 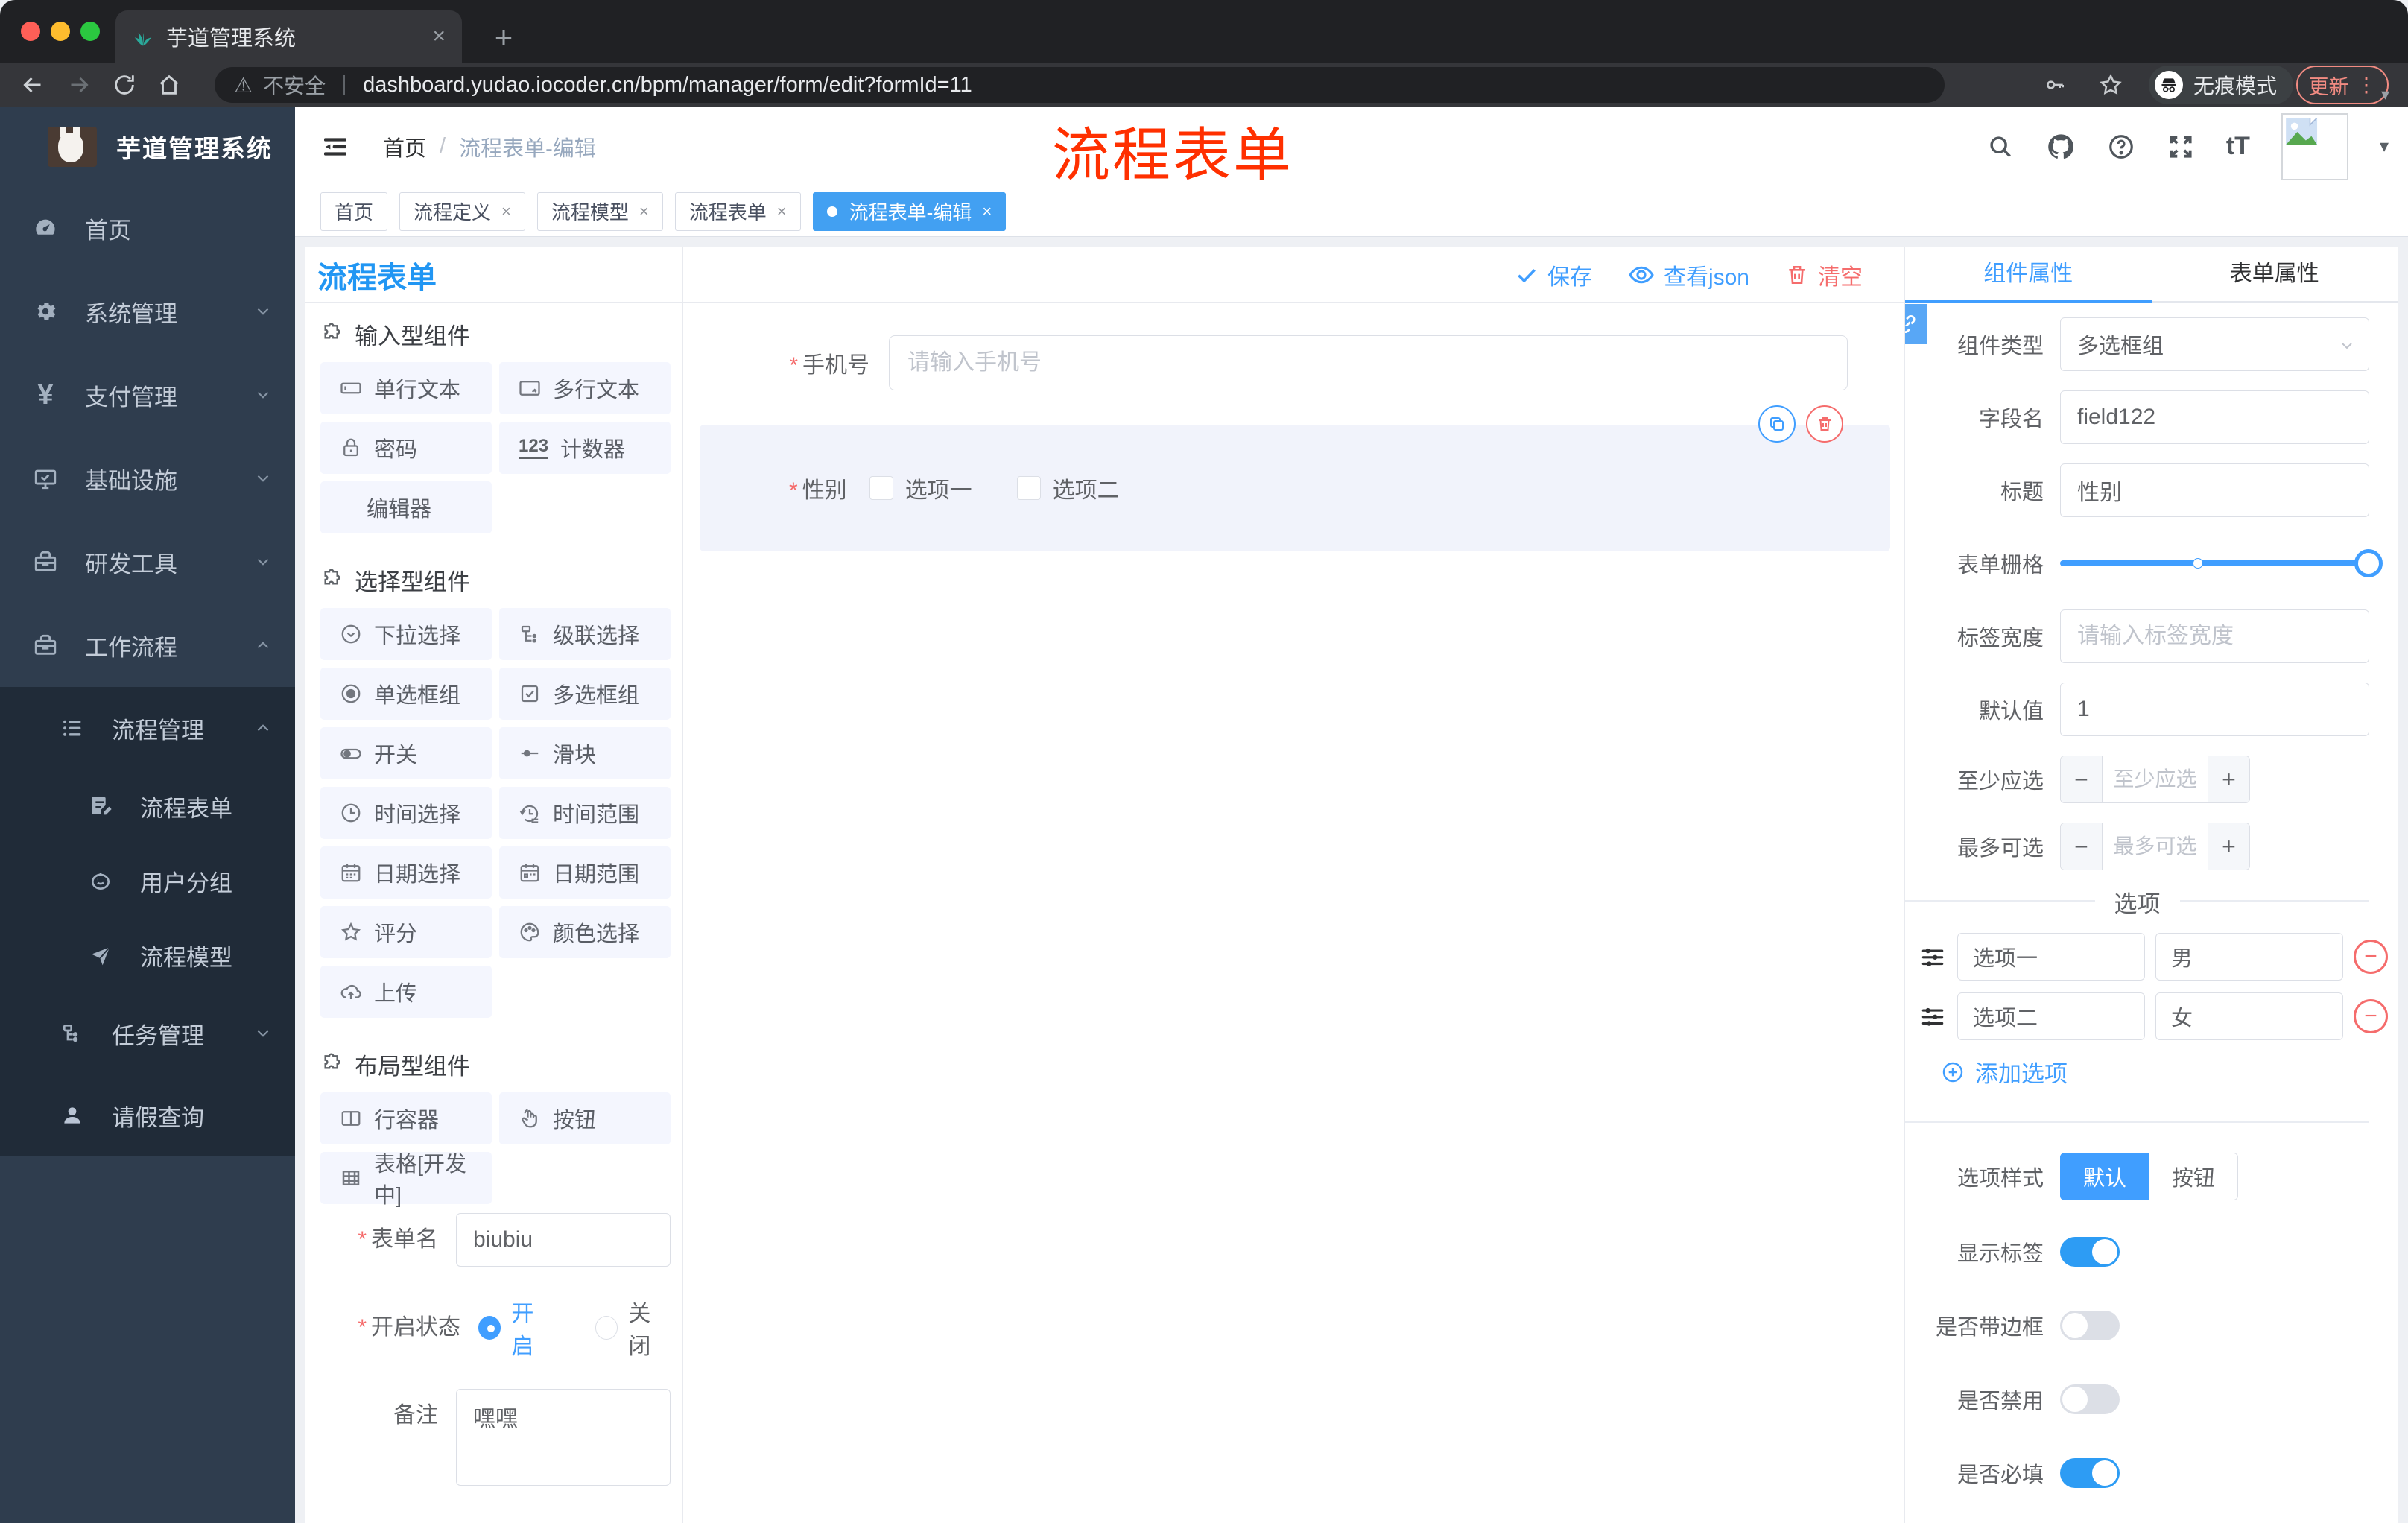 What do you see at coordinates (147, 395) in the screenshot?
I see `sidebar-item-payment: ¥ 支付管理` at bounding box center [147, 395].